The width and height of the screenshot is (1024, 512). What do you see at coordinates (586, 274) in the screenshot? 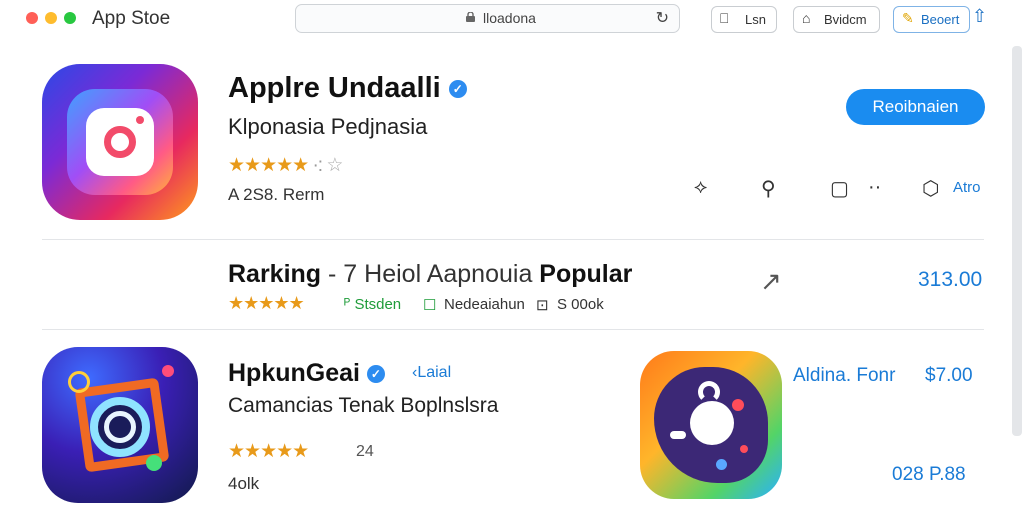
I see `ranking-title-part-3: Popular` at bounding box center [586, 274].